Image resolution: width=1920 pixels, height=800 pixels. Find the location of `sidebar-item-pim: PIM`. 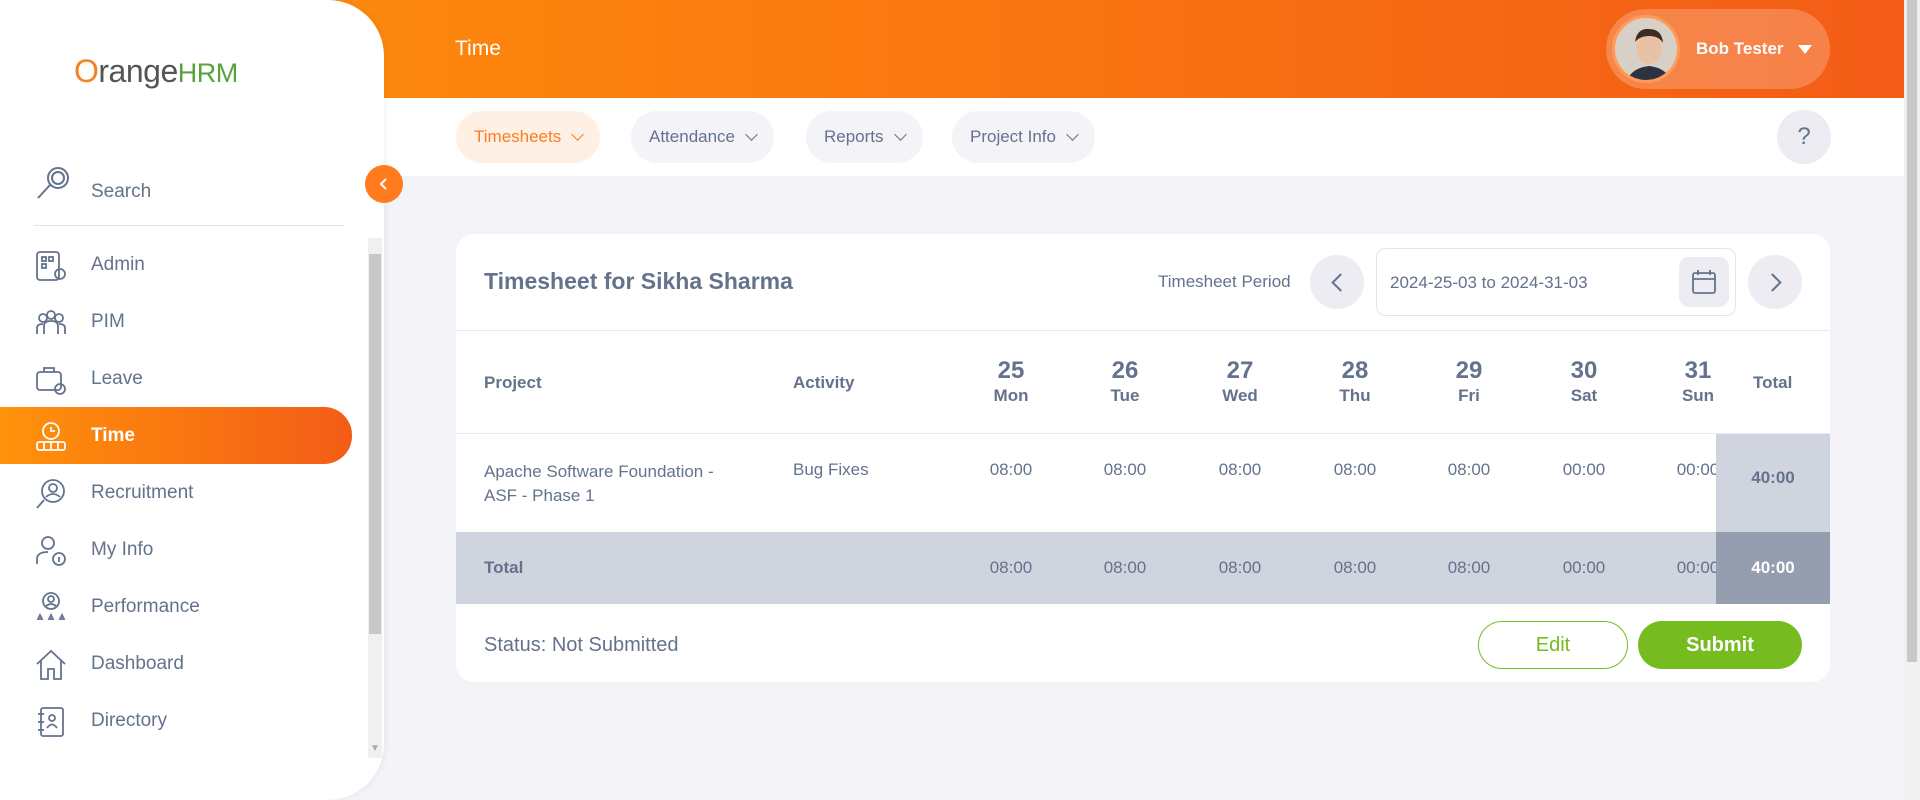

sidebar-item-pim: PIM is located at coordinates (176, 321).